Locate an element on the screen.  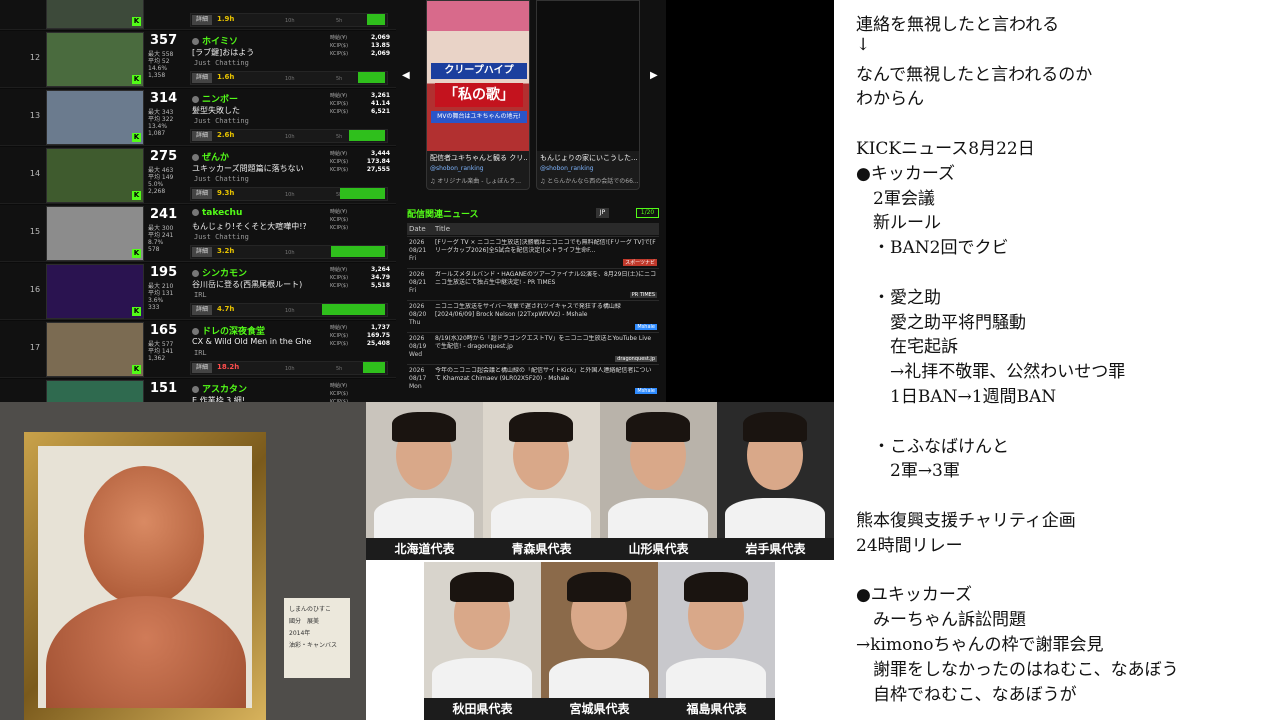
viewer-stat: 平均 141 is located at coordinates (161, 351).